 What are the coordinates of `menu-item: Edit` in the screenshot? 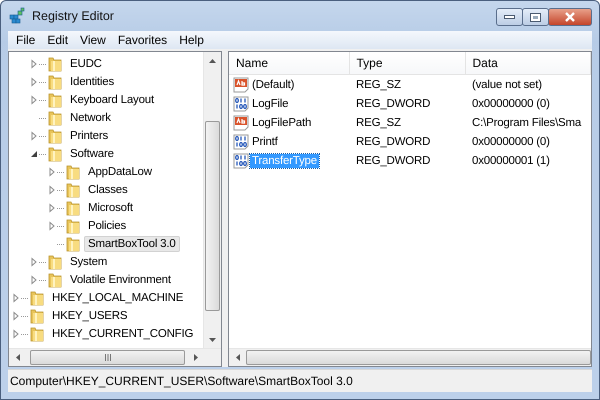 It's located at (57, 40).